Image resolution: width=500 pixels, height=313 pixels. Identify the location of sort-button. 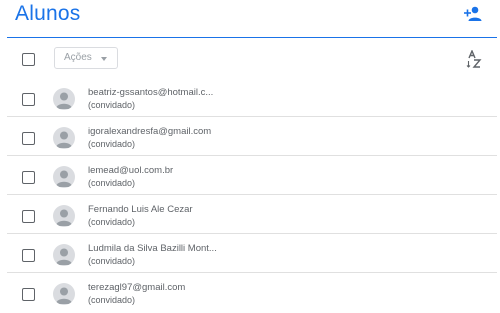
(474, 58).